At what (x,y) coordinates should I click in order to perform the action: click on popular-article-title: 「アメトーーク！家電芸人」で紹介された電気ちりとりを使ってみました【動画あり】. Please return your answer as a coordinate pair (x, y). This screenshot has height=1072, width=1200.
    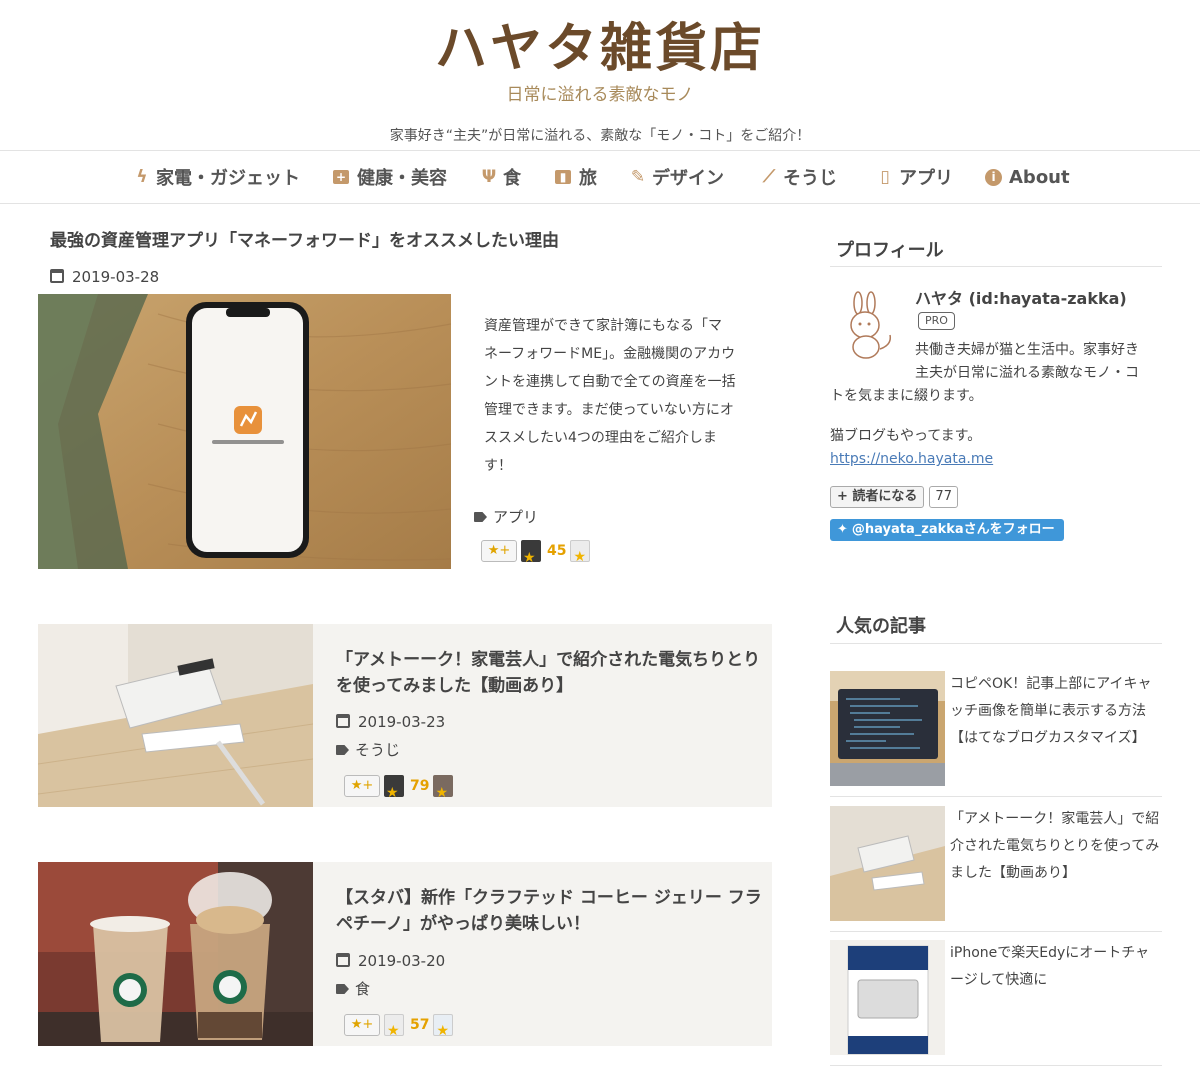
    Looking at the image, I should click on (1056, 846).